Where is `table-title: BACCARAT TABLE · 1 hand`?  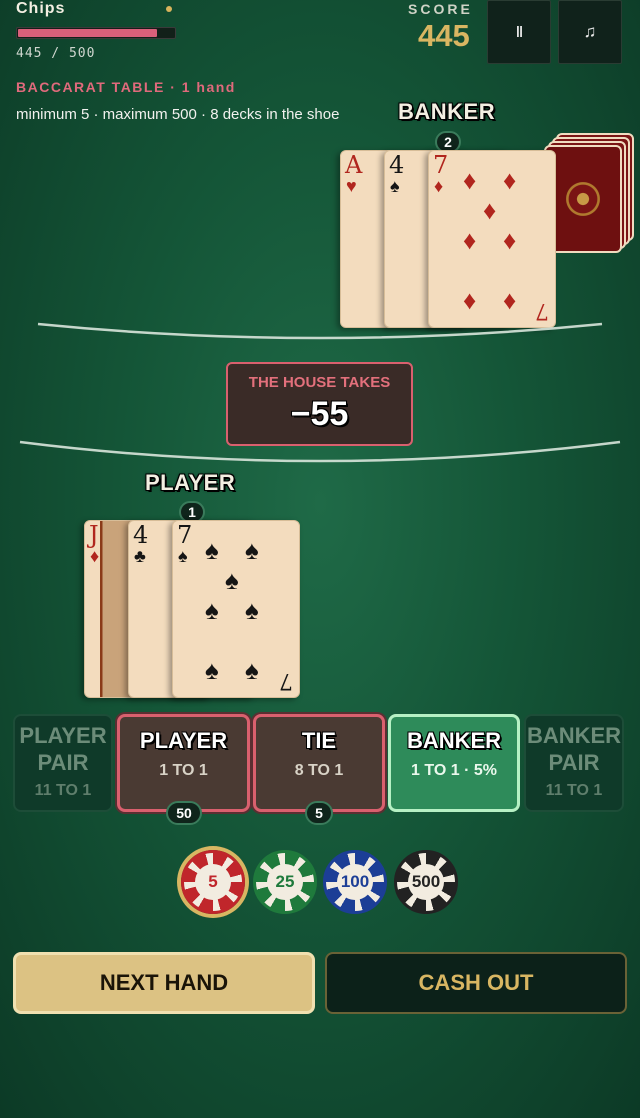
table-title: BACCARAT TABLE · 1 hand is located at coordinates (126, 87).